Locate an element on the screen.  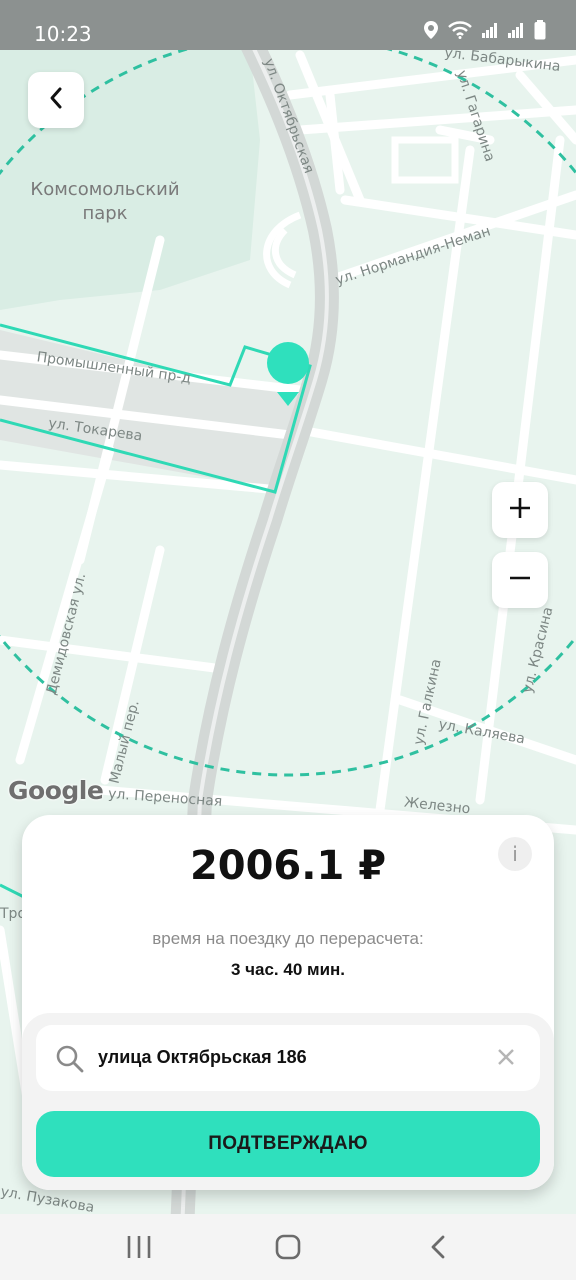
zoom-in-button is located at coordinates (520, 510).